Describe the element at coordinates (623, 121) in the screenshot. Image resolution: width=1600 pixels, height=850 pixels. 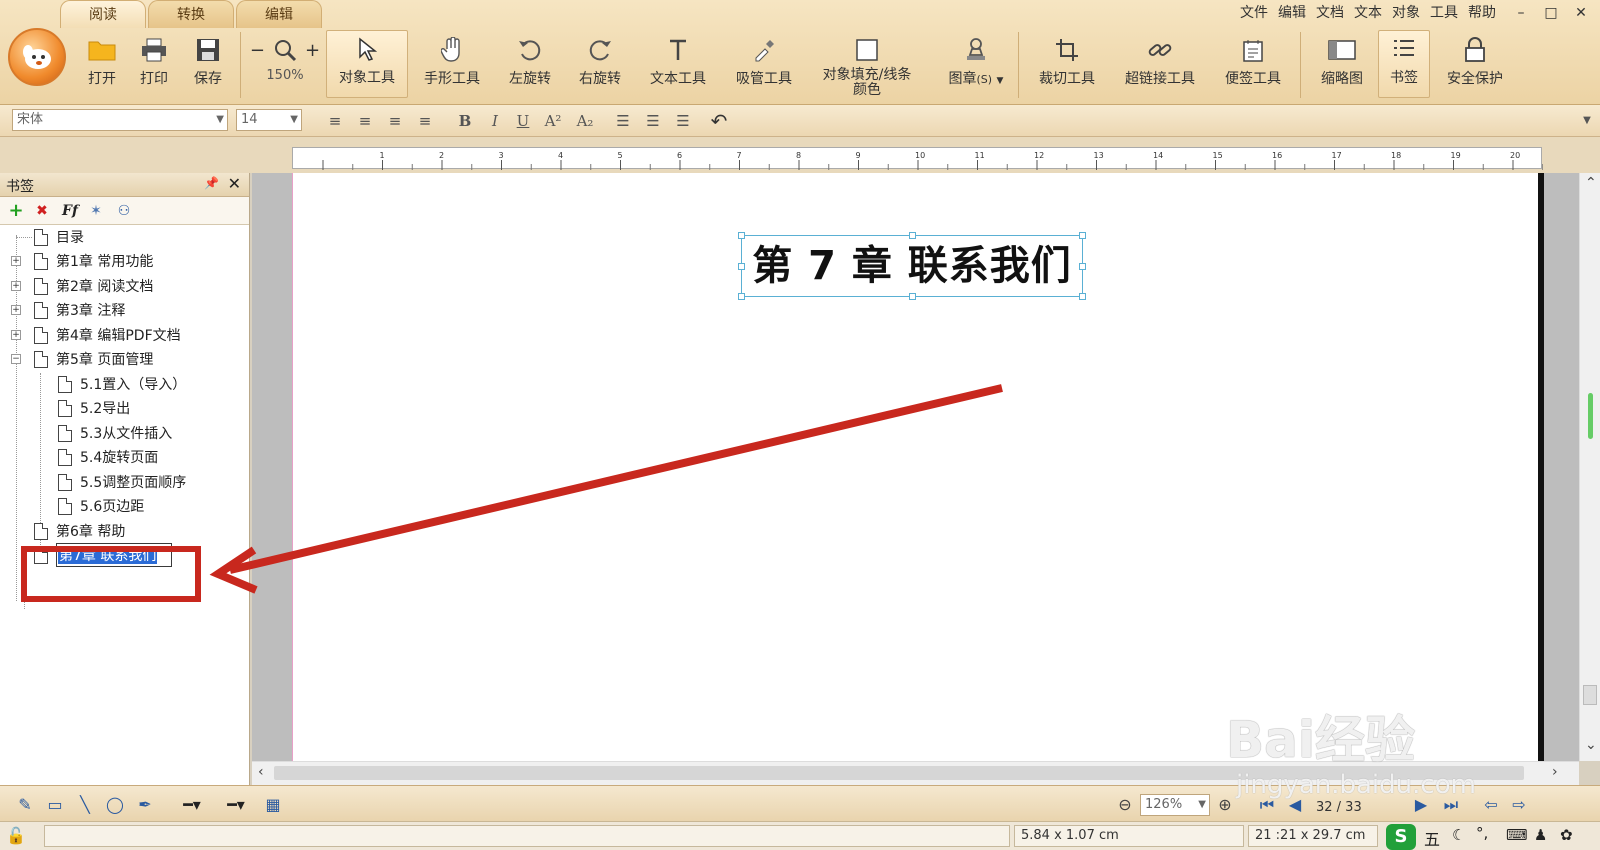
I see `line-spacing-1-icon: ☰` at that location.